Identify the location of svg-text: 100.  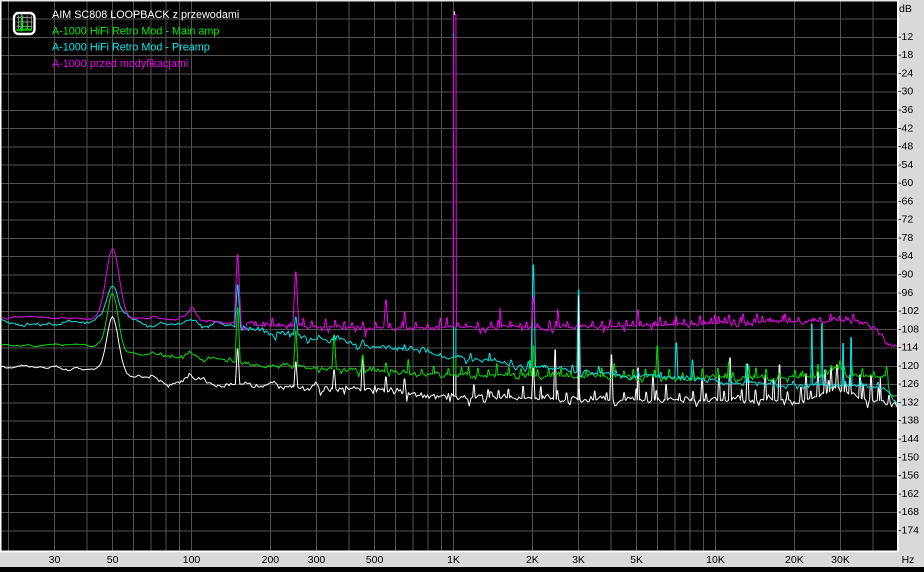
(192, 560).